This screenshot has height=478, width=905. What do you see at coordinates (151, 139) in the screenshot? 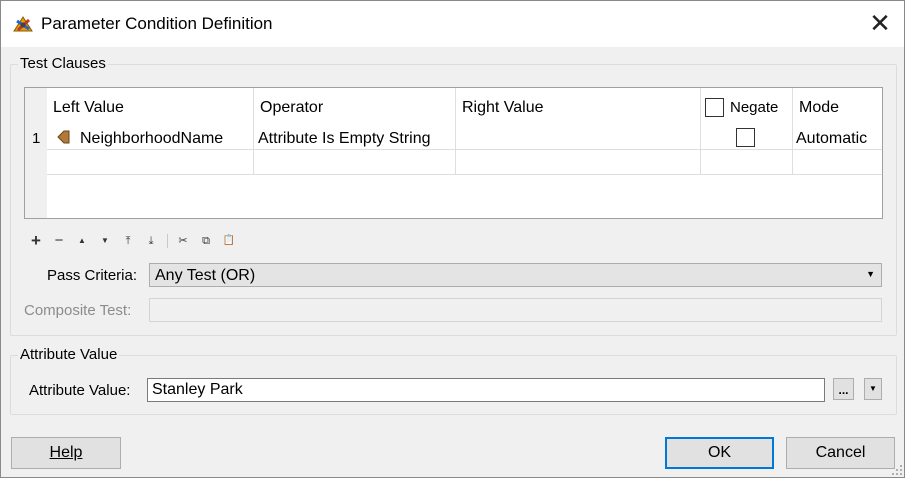
I see `left-value-cell: NeighborhoodName` at bounding box center [151, 139].